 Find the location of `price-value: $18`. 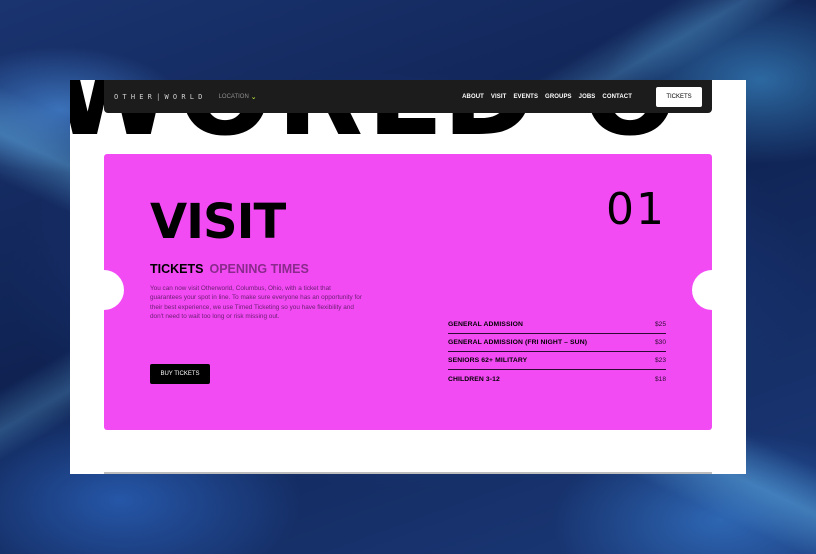

price-value: $18 is located at coordinates (660, 379).